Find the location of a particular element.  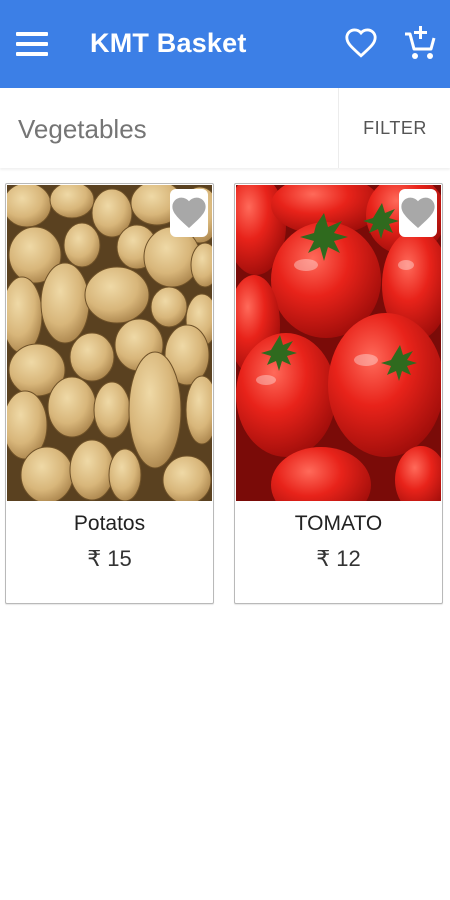

filter-button: FILTER is located at coordinates (395, 128).